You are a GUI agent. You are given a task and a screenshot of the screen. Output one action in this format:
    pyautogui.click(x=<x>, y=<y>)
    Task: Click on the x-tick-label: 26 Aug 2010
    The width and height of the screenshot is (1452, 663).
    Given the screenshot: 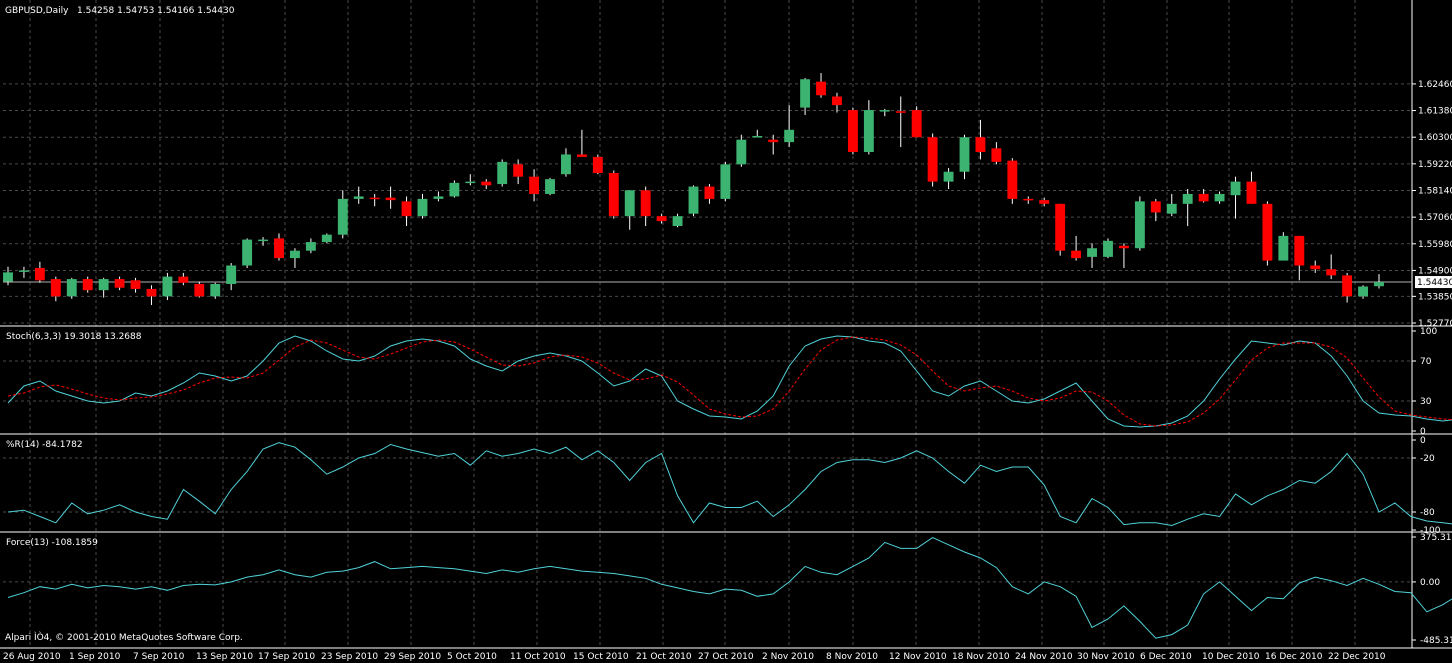 What is the action you would take?
    pyautogui.click(x=32, y=657)
    